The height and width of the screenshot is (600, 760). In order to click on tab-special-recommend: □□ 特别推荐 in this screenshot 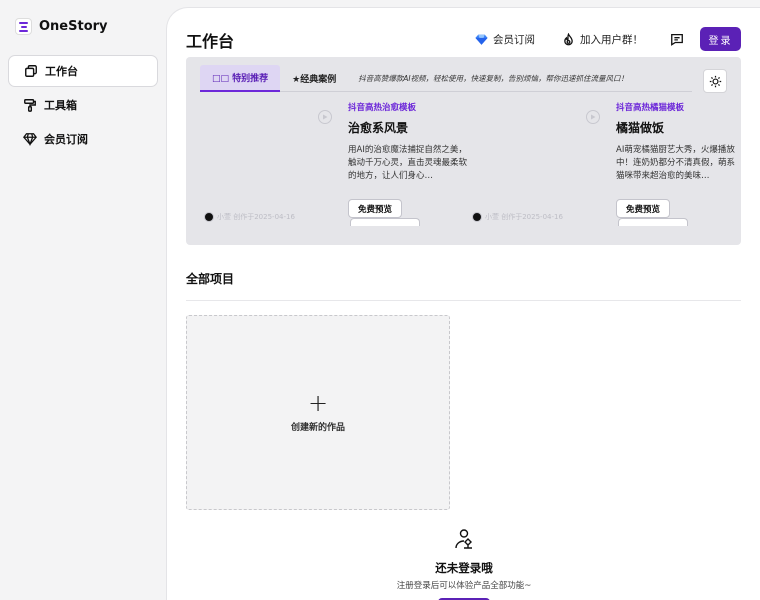, I will do `click(240, 78)`.